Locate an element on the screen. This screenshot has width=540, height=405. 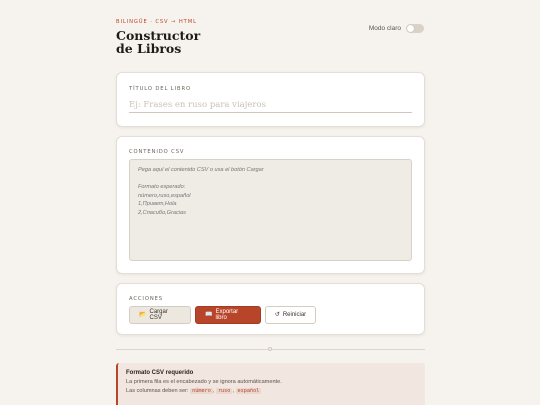
export-book-label: Exportar libro is located at coordinates (227, 315).